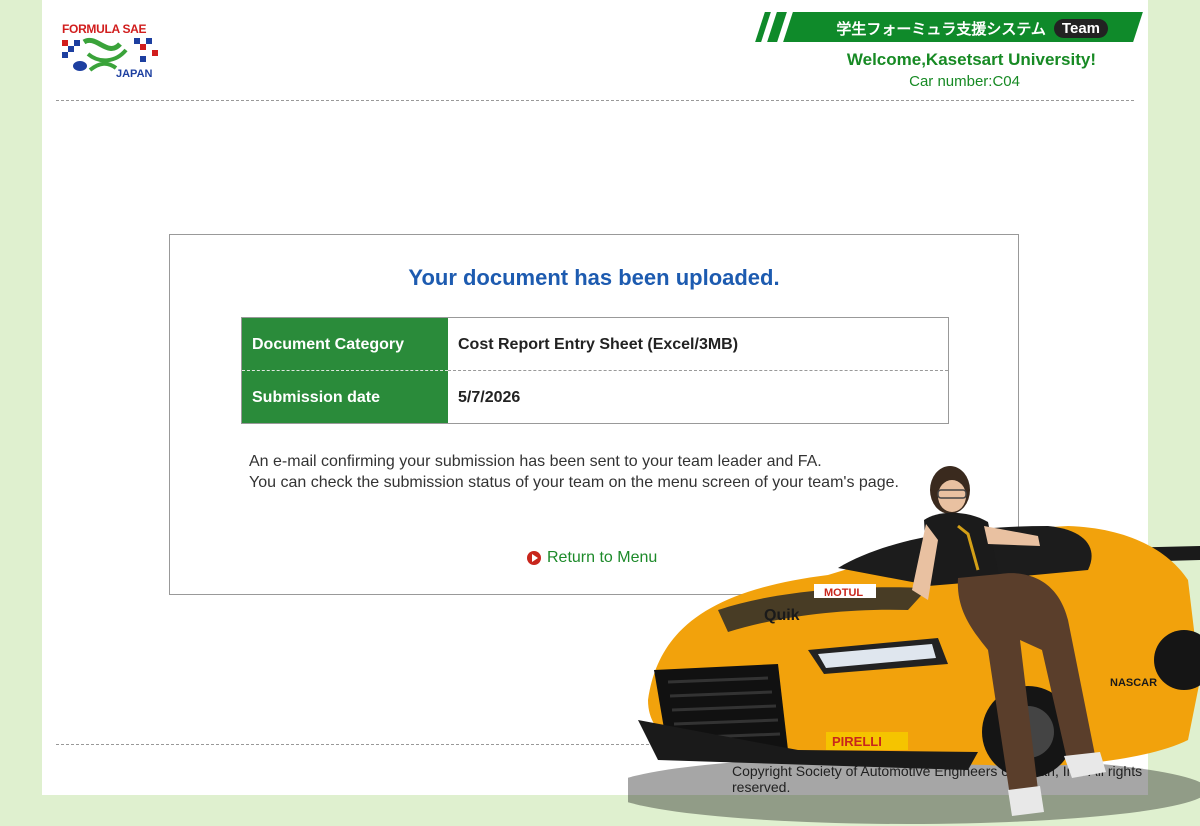 This screenshot has height=826, width=1200. What do you see at coordinates (345, 397) in the screenshot?
I see `submission-date-label: Submission date` at bounding box center [345, 397].